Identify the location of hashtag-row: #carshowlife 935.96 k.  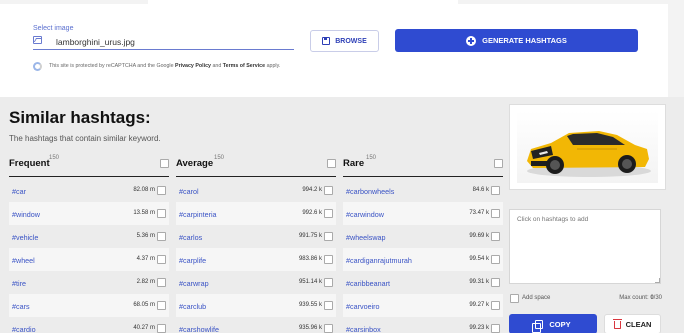
(256, 325).